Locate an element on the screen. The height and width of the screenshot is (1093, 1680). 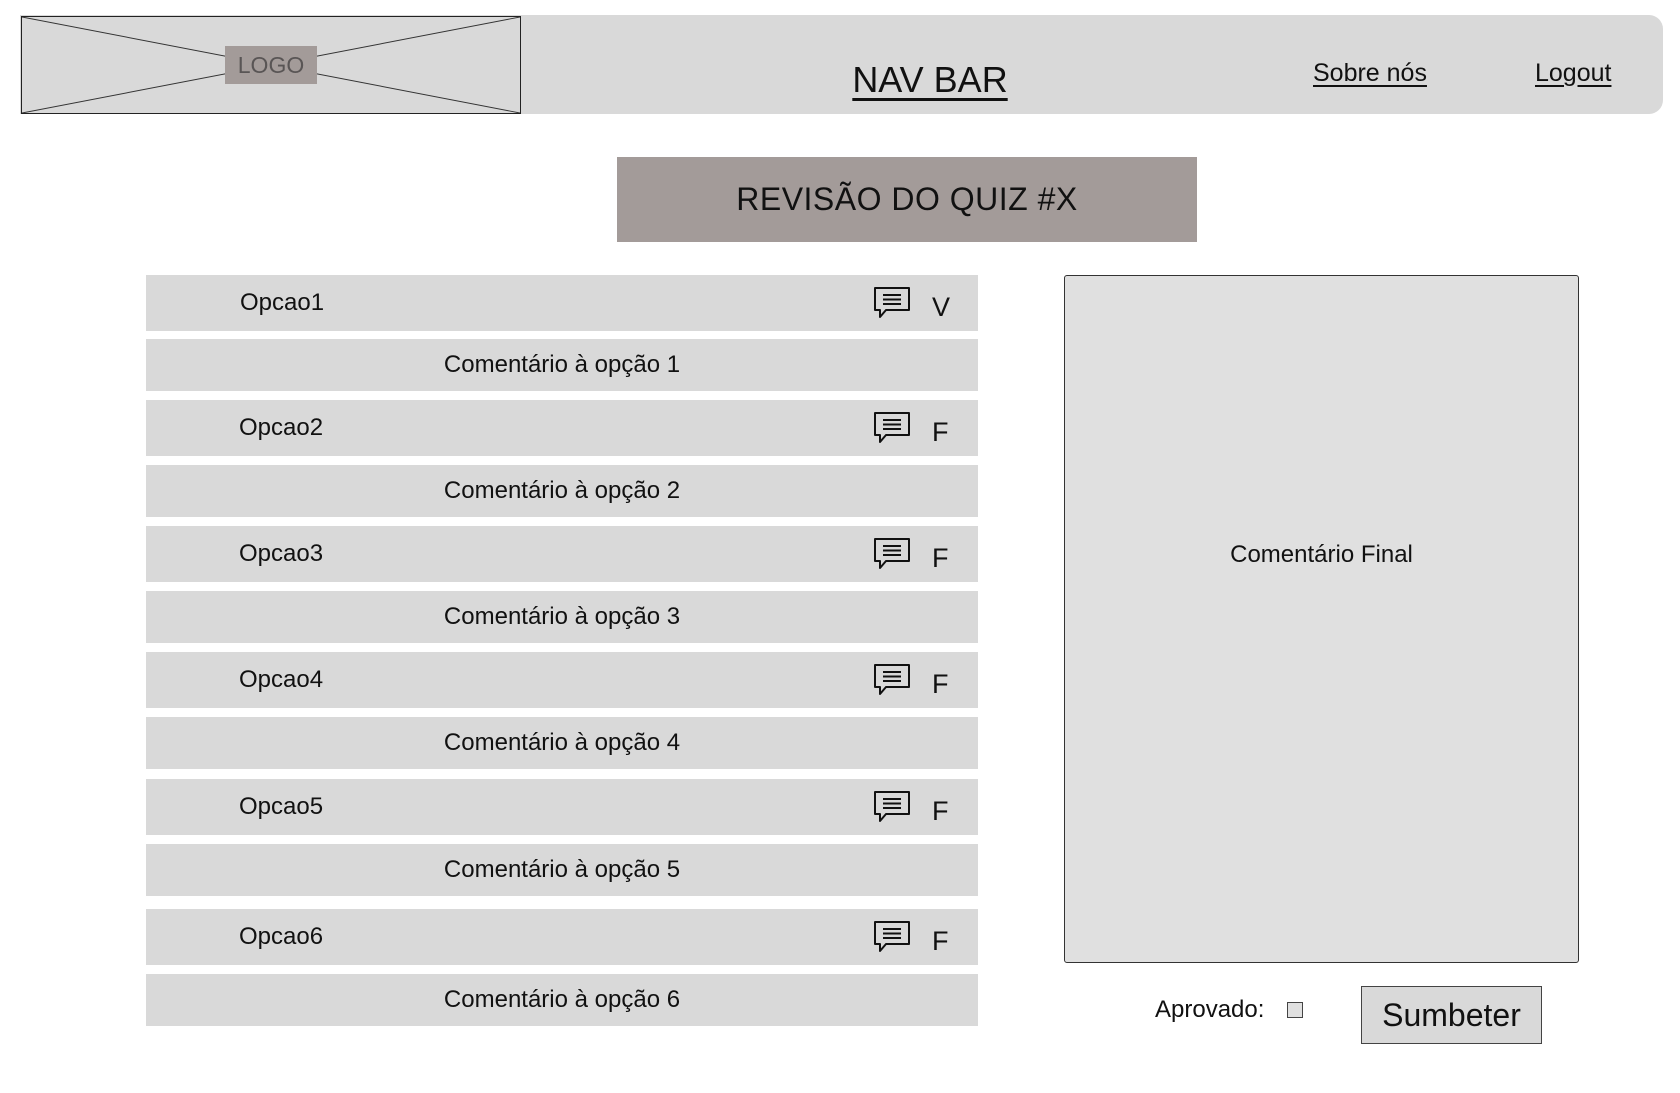
submit-button: Sumbeter is located at coordinates (1451, 1015).